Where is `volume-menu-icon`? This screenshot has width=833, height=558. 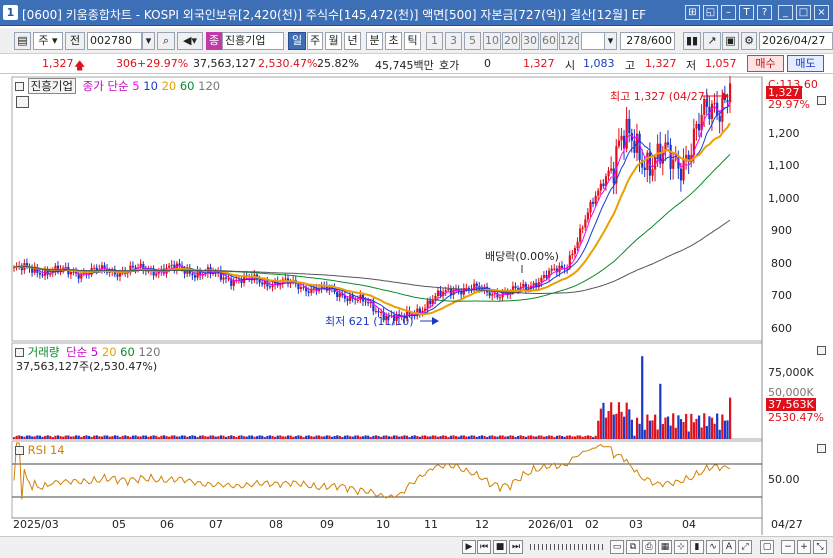 volume-menu-icon is located at coordinates (19, 352).